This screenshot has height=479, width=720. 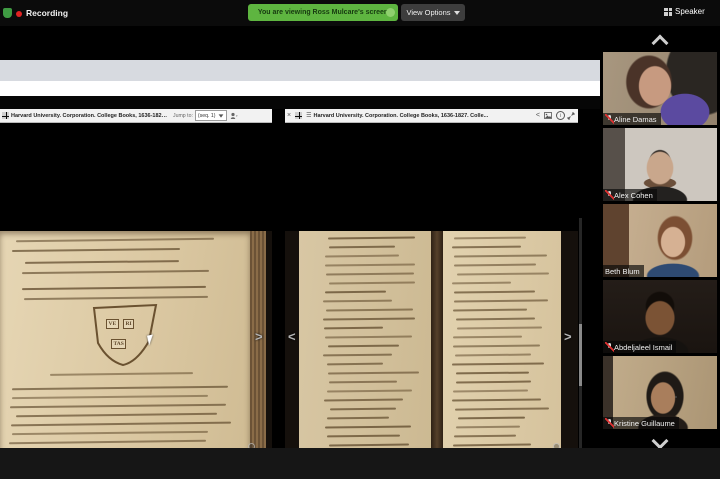 I want to click on participant-name-badge: Alex Cohen, so click(x=630, y=195).